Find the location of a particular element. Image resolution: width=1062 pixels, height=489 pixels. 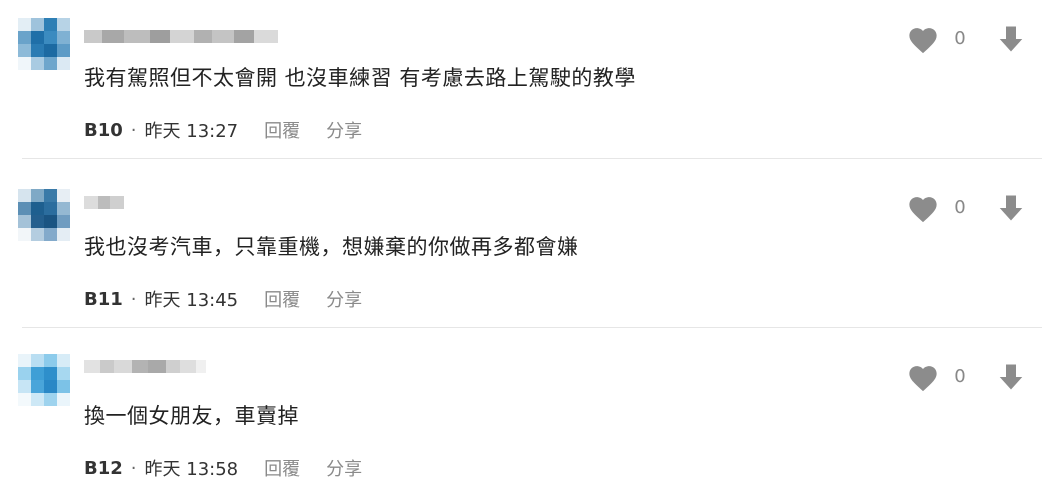

comment-text: 換一個女朋友，車賣掉 is located at coordinates (191, 416).